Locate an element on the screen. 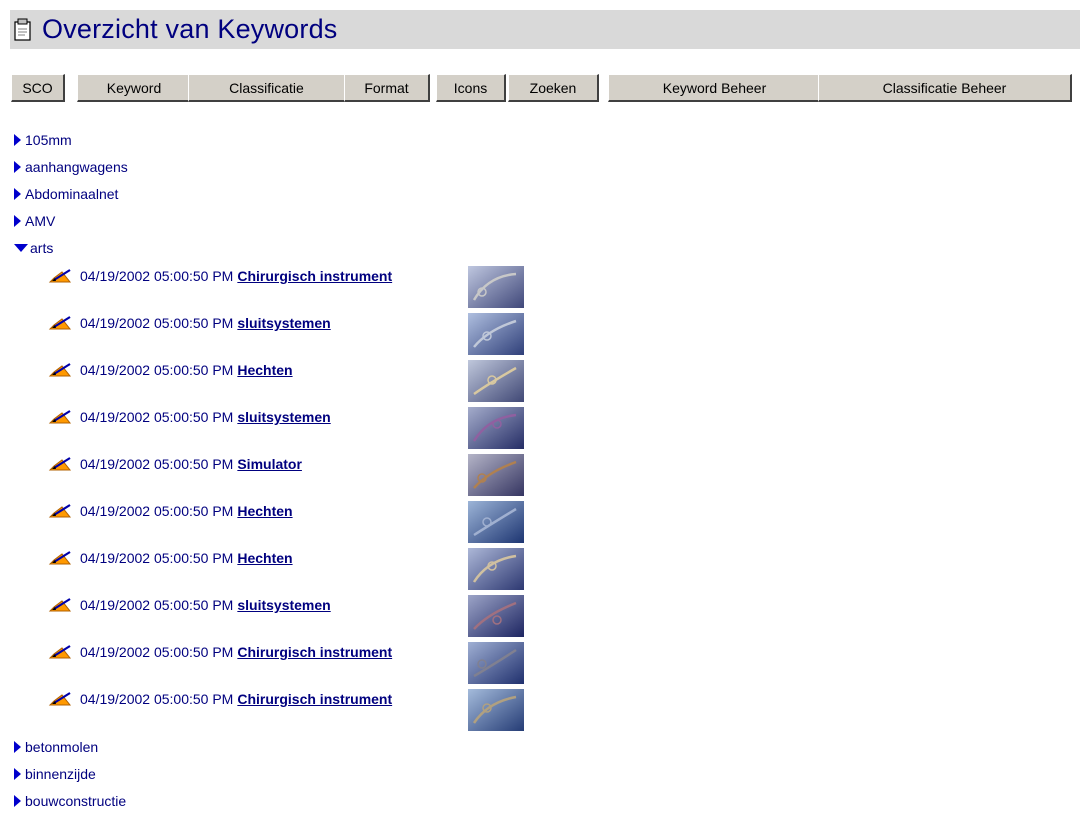 The height and width of the screenshot is (813, 1090). tree-node-expanded: arts is located at coordinates (33, 248).